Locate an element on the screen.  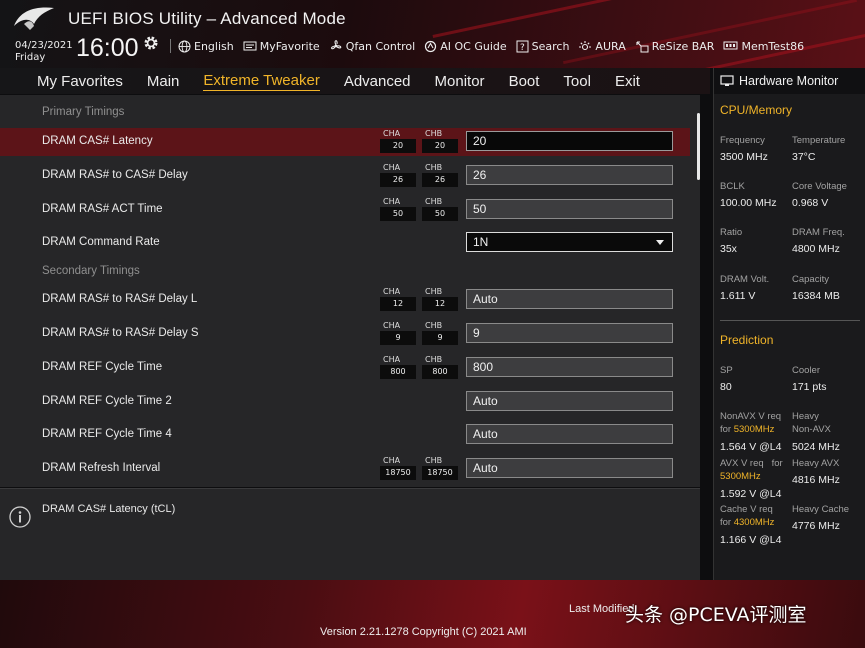
temperature-label: Temperature is located at coordinates (819, 140).